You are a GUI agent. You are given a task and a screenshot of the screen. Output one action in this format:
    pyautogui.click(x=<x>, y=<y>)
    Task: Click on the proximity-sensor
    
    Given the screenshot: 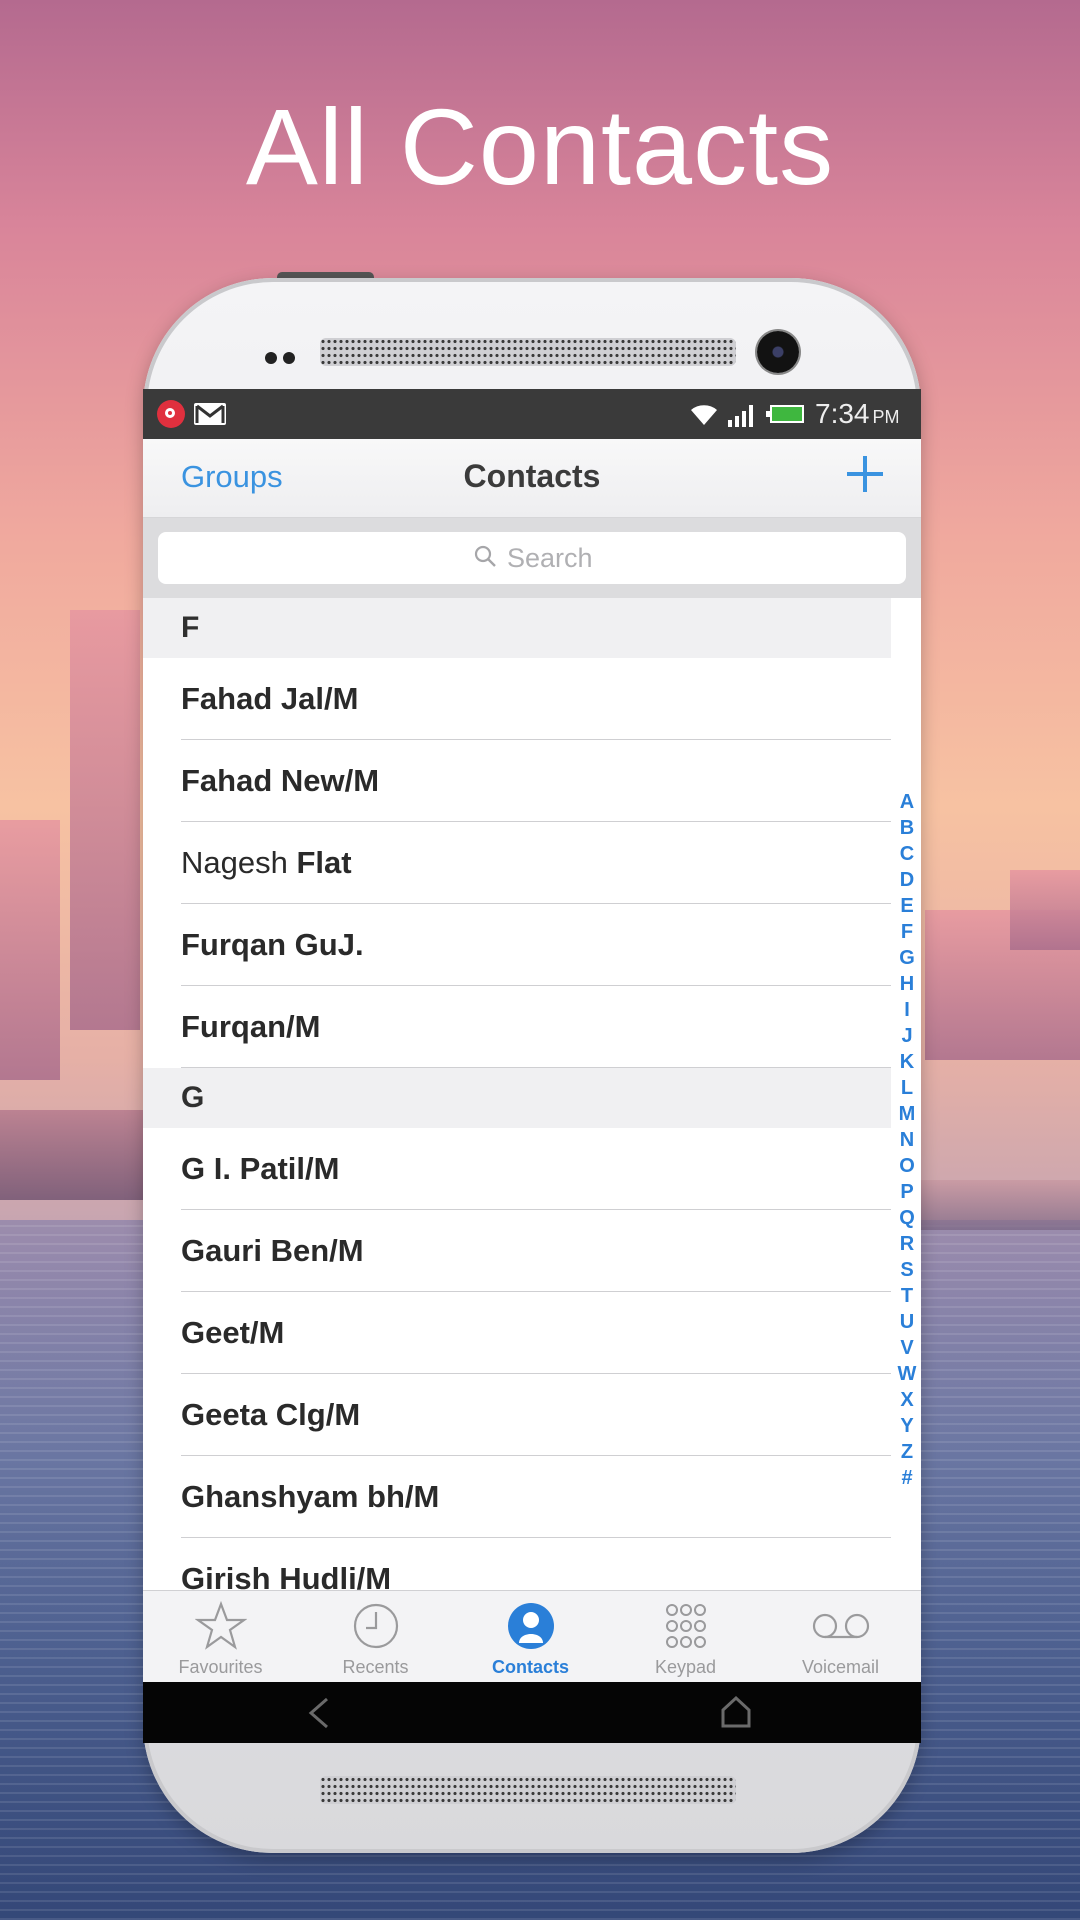 What is the action you would take?
    pyautogui.click(x=282, y=358)
    